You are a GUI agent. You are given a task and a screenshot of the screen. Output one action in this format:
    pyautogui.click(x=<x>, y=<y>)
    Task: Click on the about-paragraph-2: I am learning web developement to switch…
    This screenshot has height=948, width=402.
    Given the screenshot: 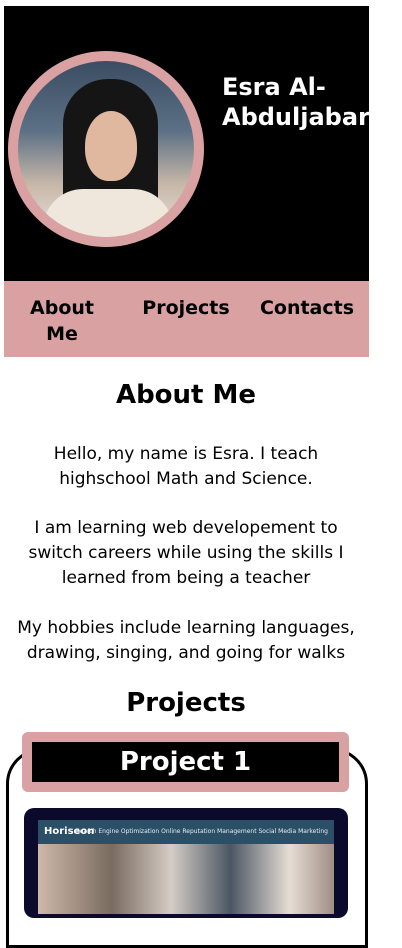 What is the action you would take?
    pyautogui.click(x=186, y=553)
    